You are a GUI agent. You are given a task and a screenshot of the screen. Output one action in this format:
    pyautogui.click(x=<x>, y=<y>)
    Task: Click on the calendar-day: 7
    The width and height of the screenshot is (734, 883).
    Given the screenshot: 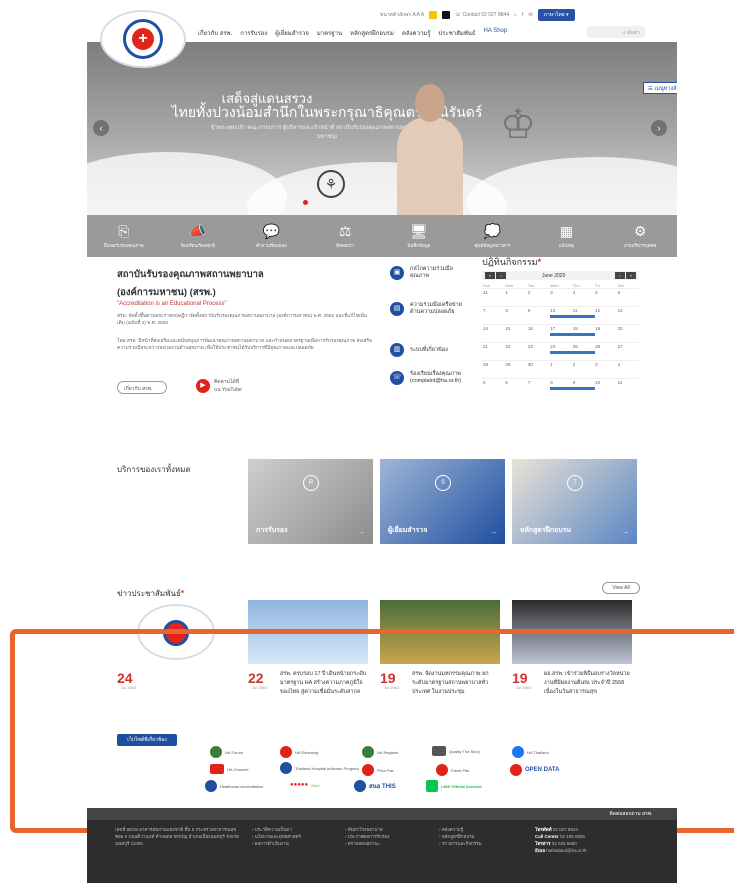 What is the action you would take?
    pyautogui.click(x=493, y=315)
    